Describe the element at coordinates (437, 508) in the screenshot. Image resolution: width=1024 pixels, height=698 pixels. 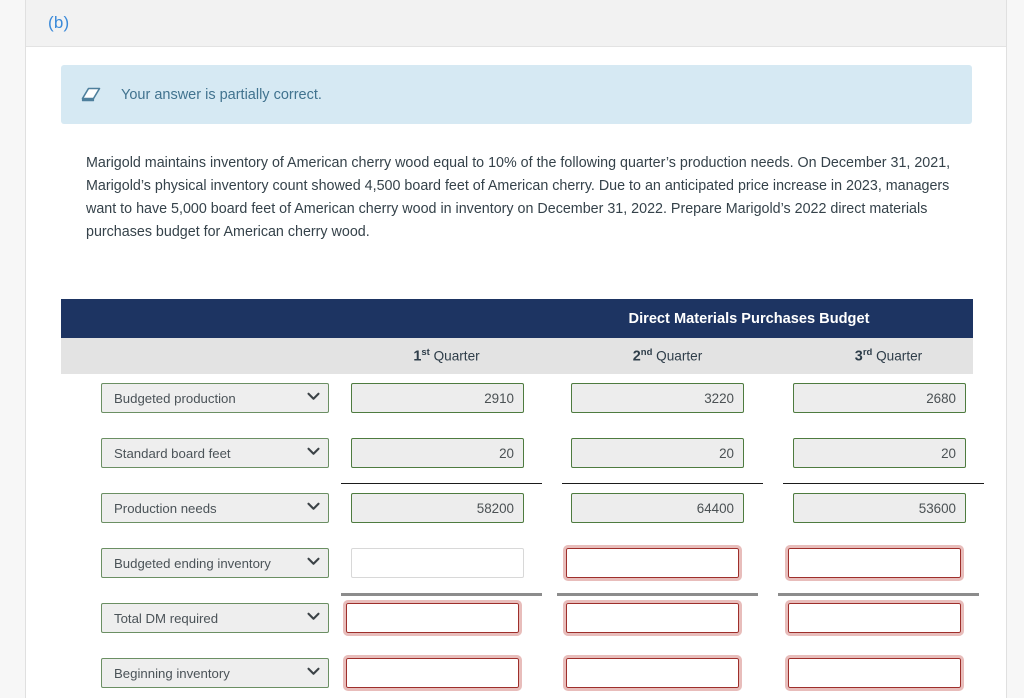
I see `amount-input-r3-q1` at that location.